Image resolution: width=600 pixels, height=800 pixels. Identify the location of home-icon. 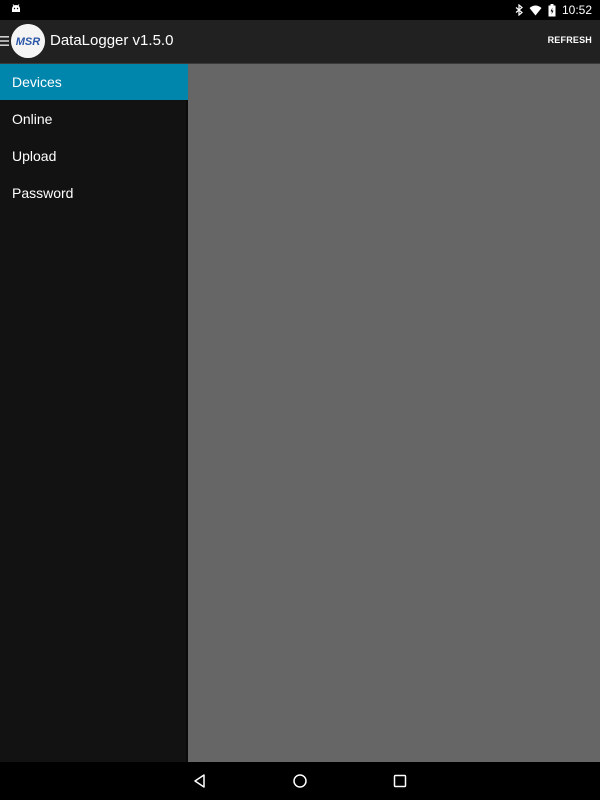
(300, 781).